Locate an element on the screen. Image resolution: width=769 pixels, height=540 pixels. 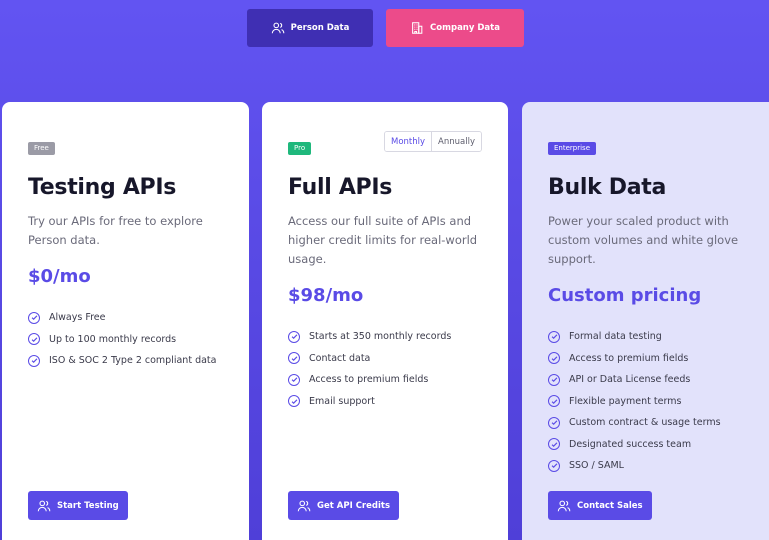
cta-label: Get API Credits is located at coordinates (354, 505).